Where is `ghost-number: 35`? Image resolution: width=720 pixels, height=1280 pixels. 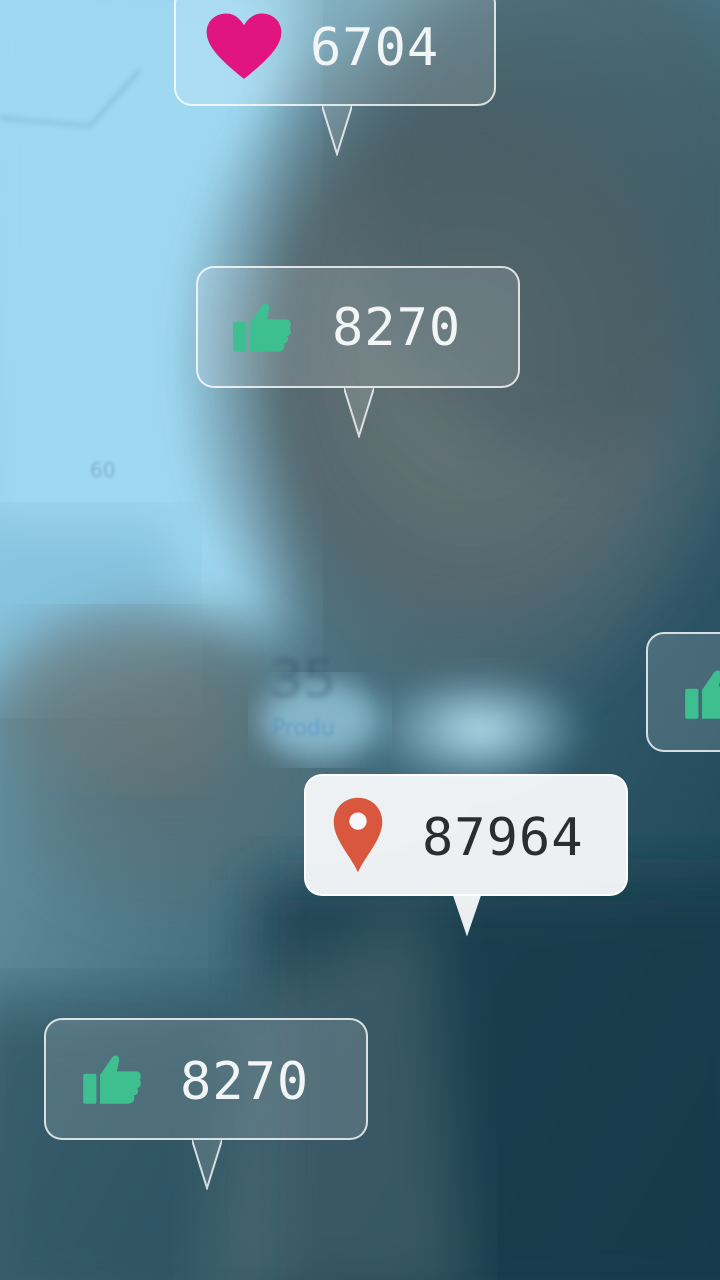 ghost-number: 35 is located at coordinates (303, 680).